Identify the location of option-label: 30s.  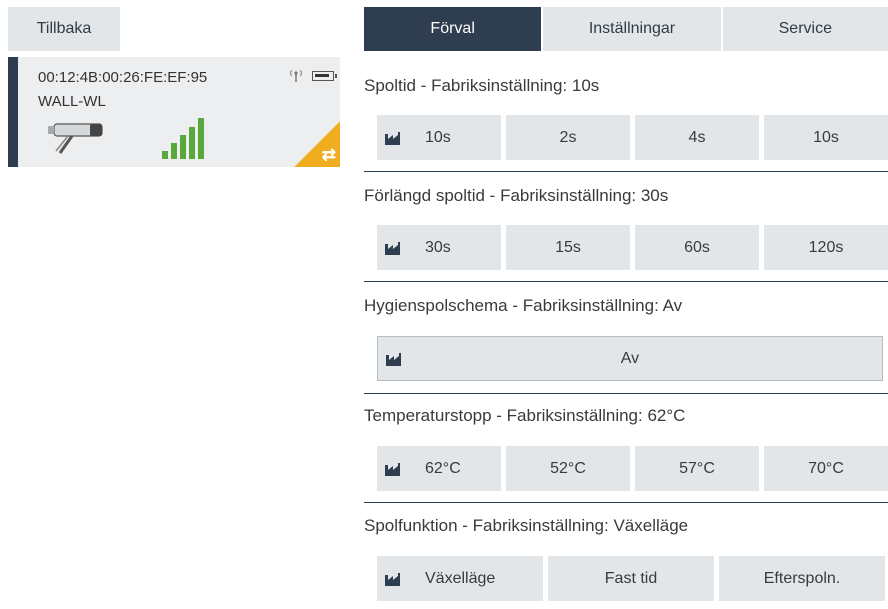
(438, 247).